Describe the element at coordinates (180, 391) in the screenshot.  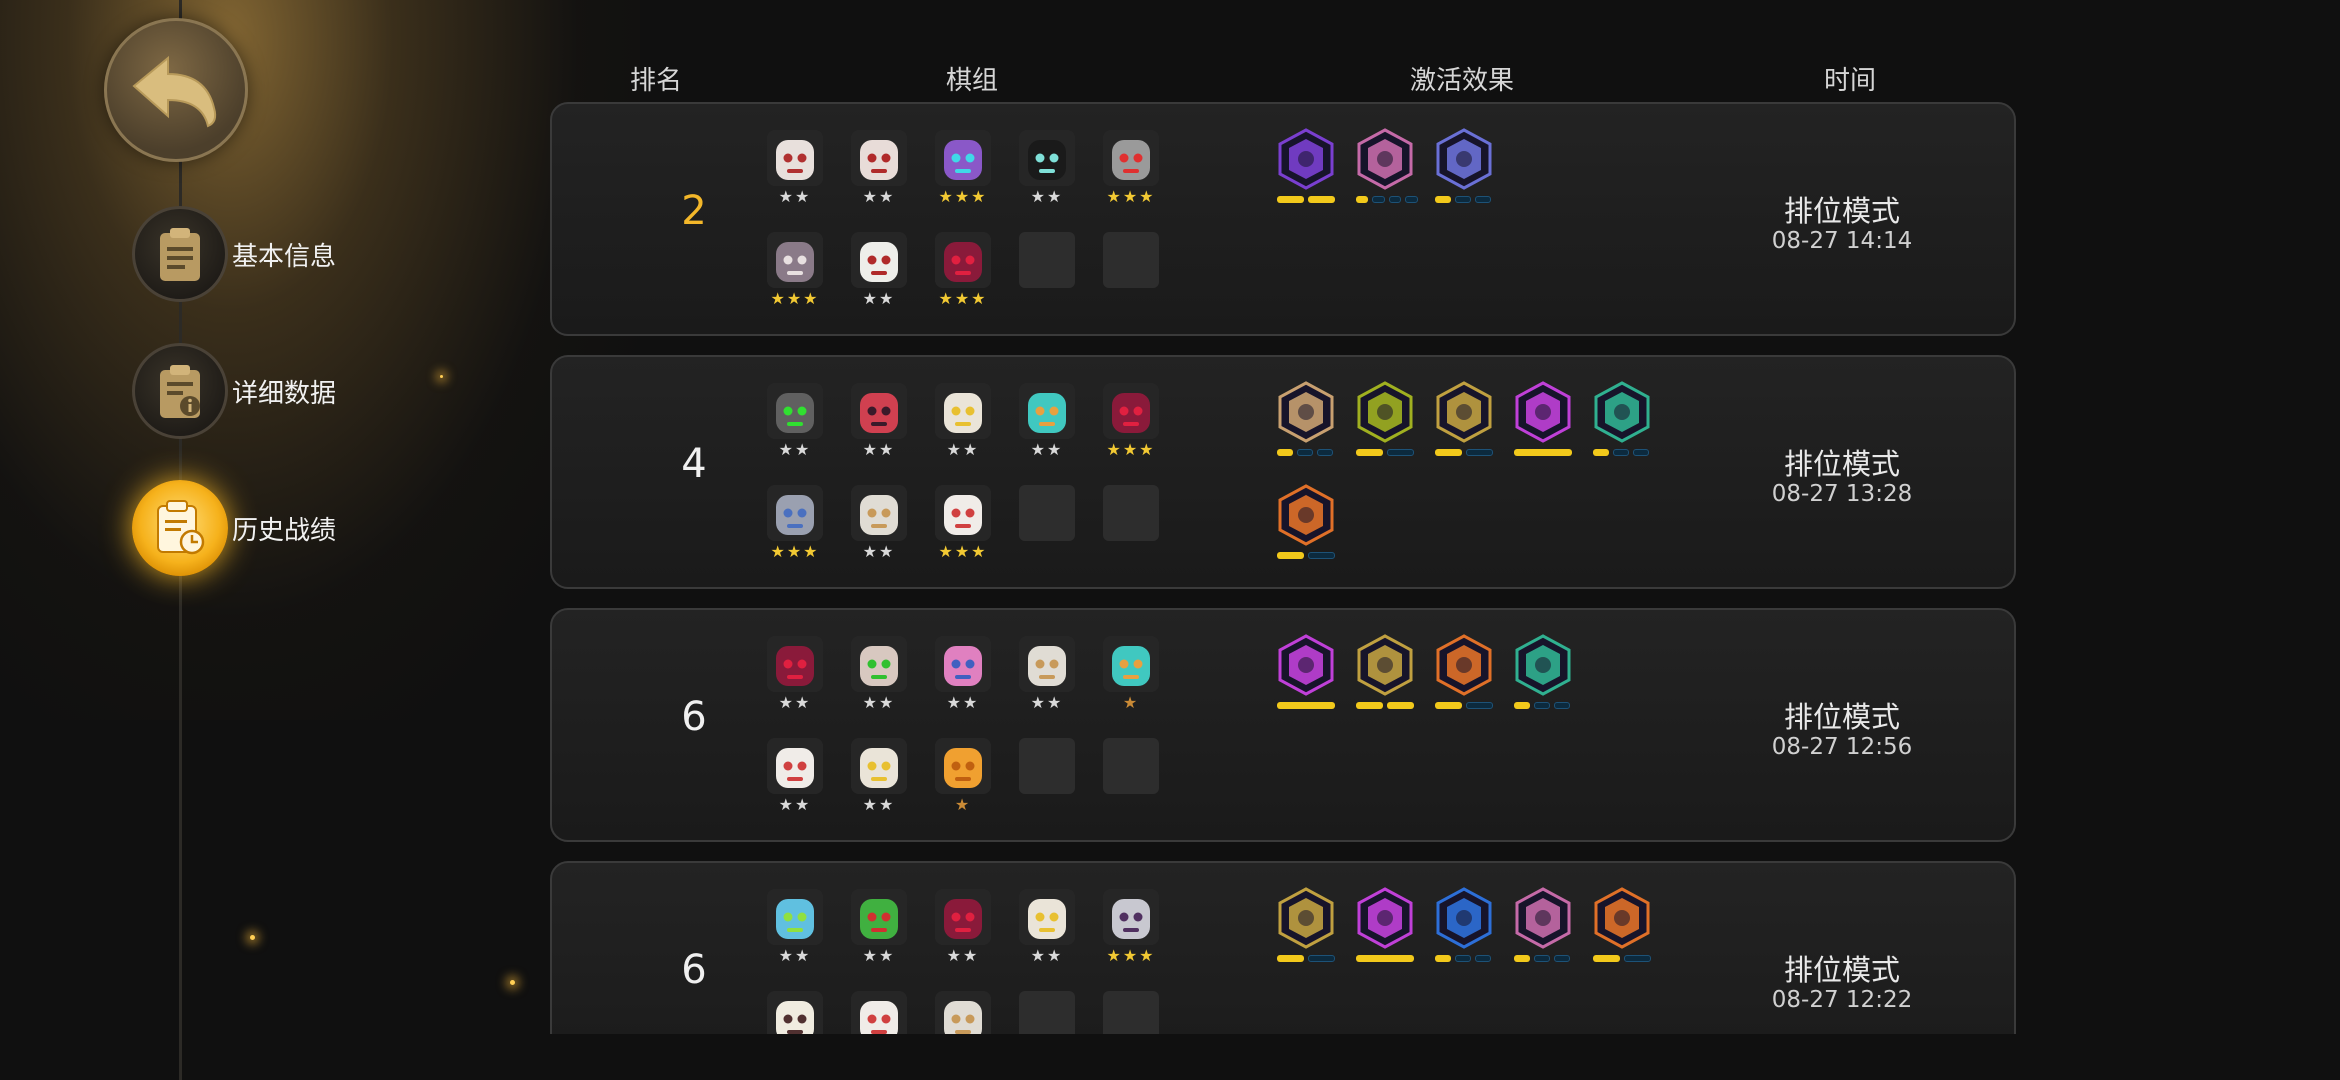
I see `info-document-icon` at that location.